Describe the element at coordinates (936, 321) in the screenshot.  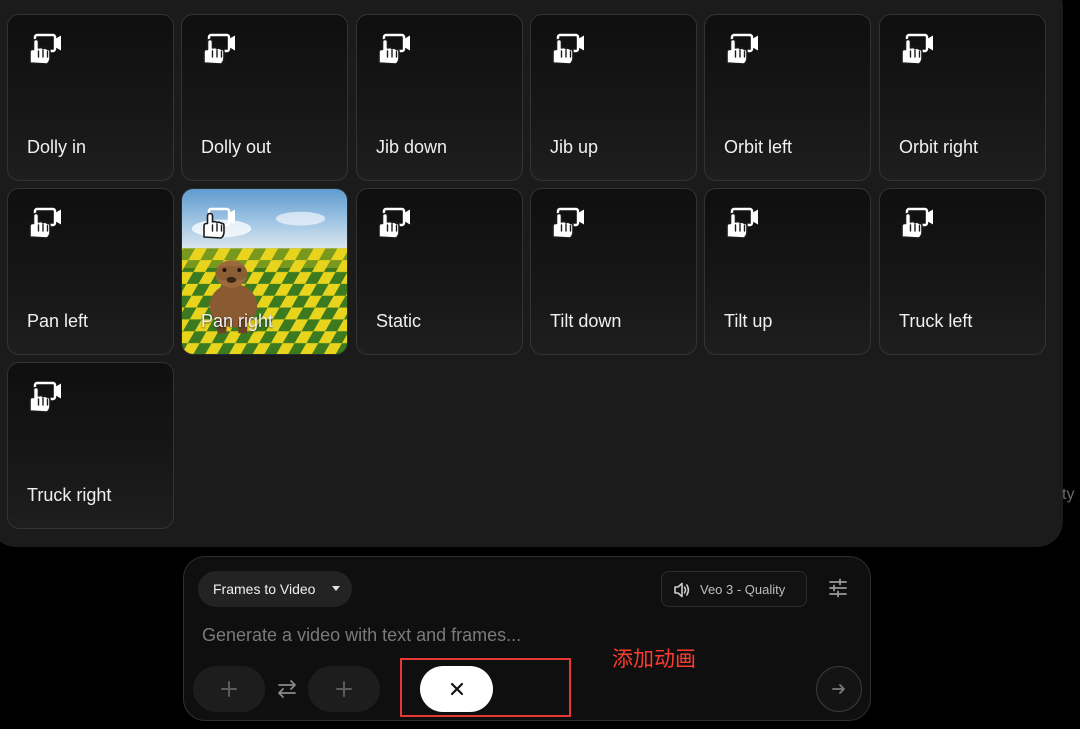
I see `motion-label: Truck left` at that location.